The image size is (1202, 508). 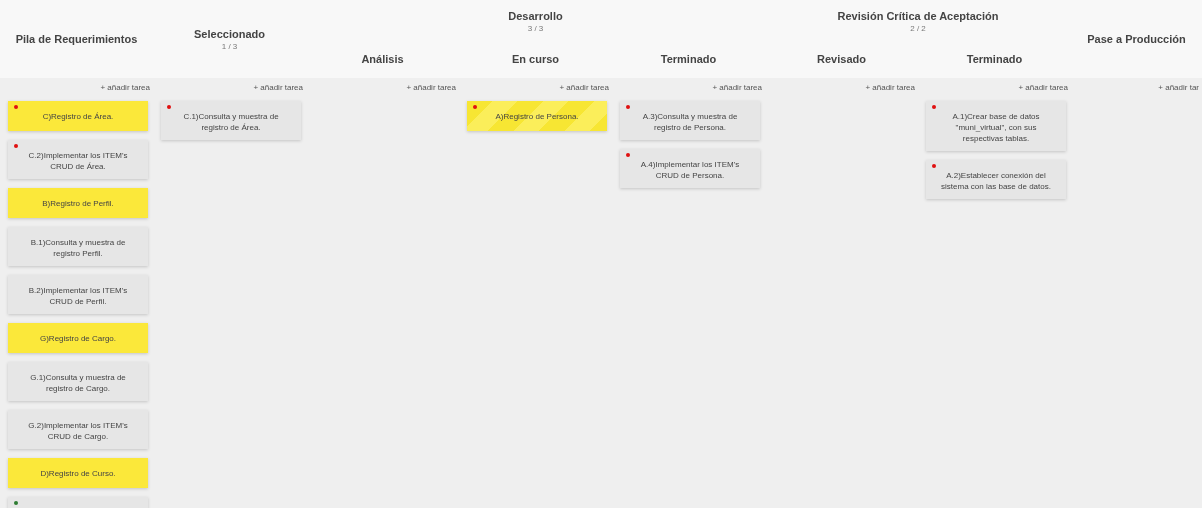 I want to click on card-text: A.2)Establecer conexión del sistema con las base de datos., so click(x=996, y=181).